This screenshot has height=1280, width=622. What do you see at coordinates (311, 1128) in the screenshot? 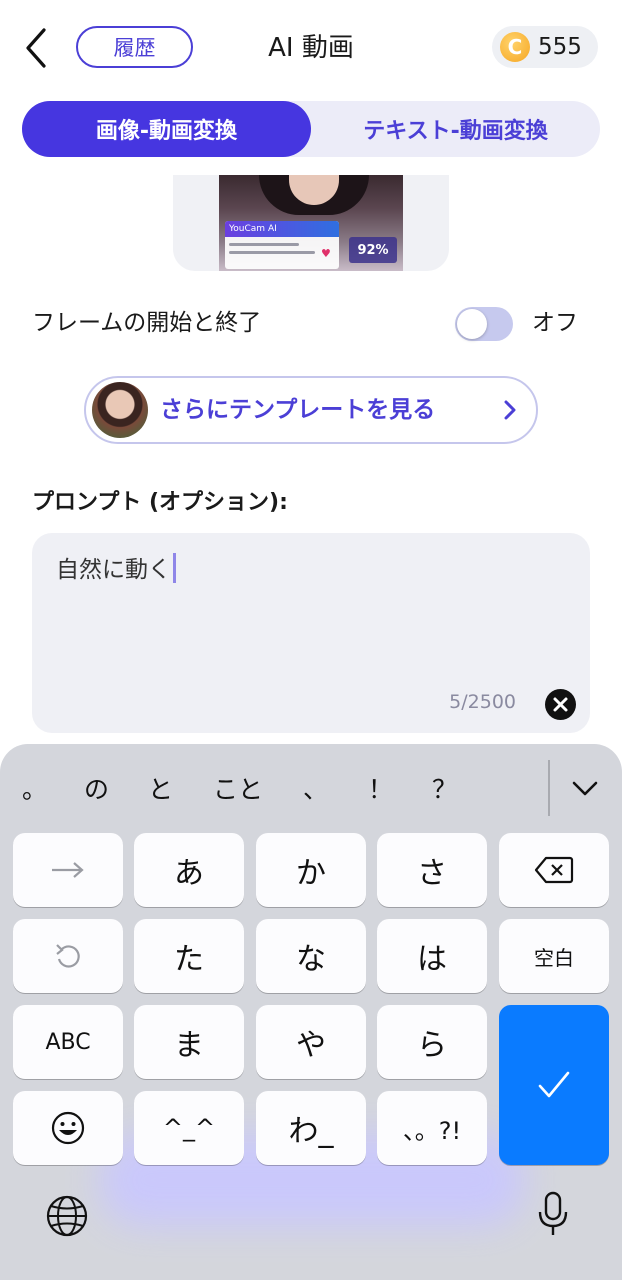
I see `key-wa: わ_` at bounding box center [311, 1128].